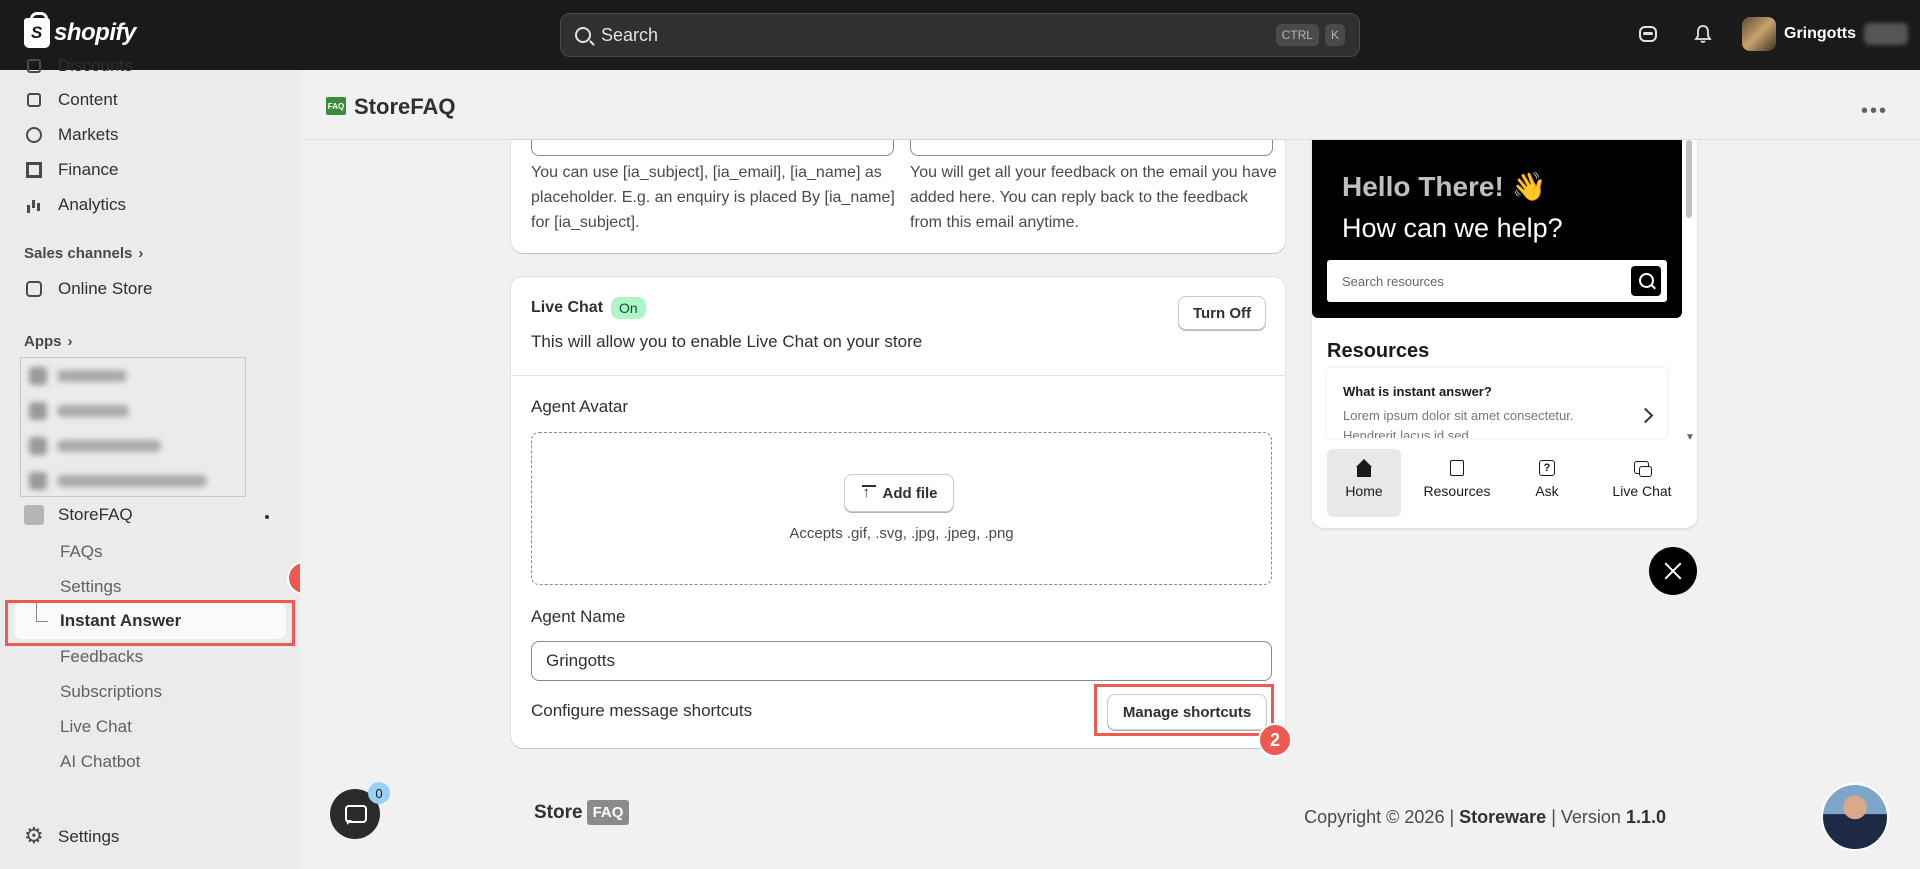  What do you see at coordinates (96, 727) in the screenshot?
I see `sidebar-item-live-chat: Live Chat` at bounding box center [96, 727].